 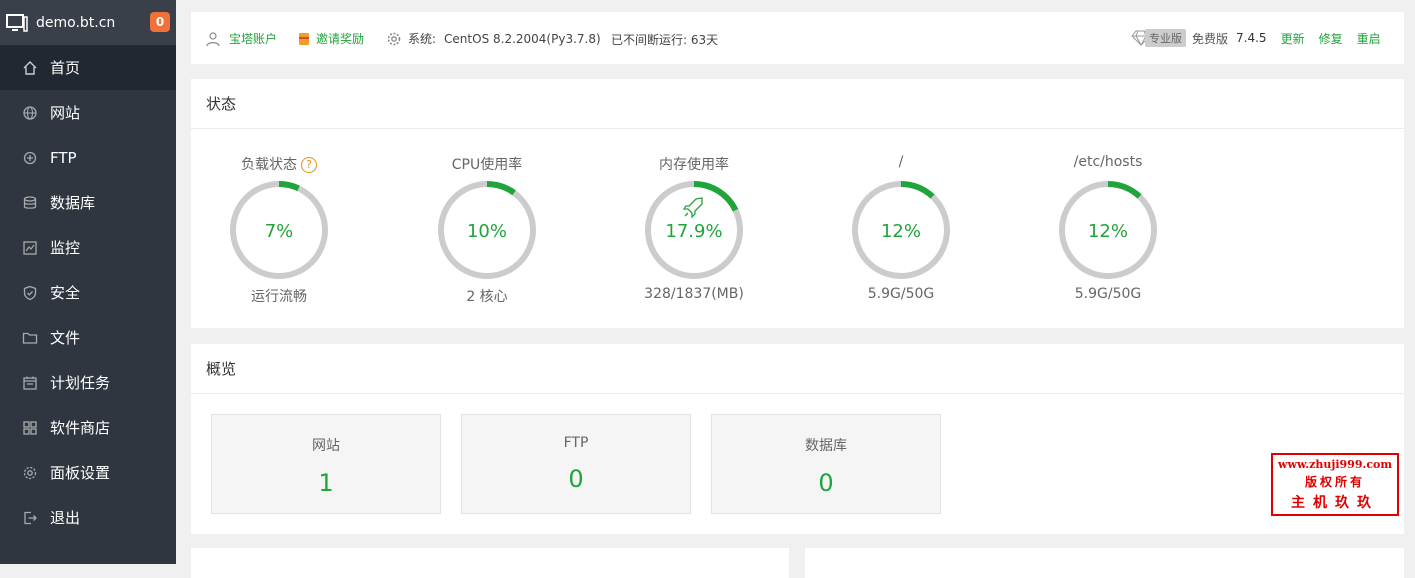 I want to click on rocket-icon, so click(x=692, y=208).